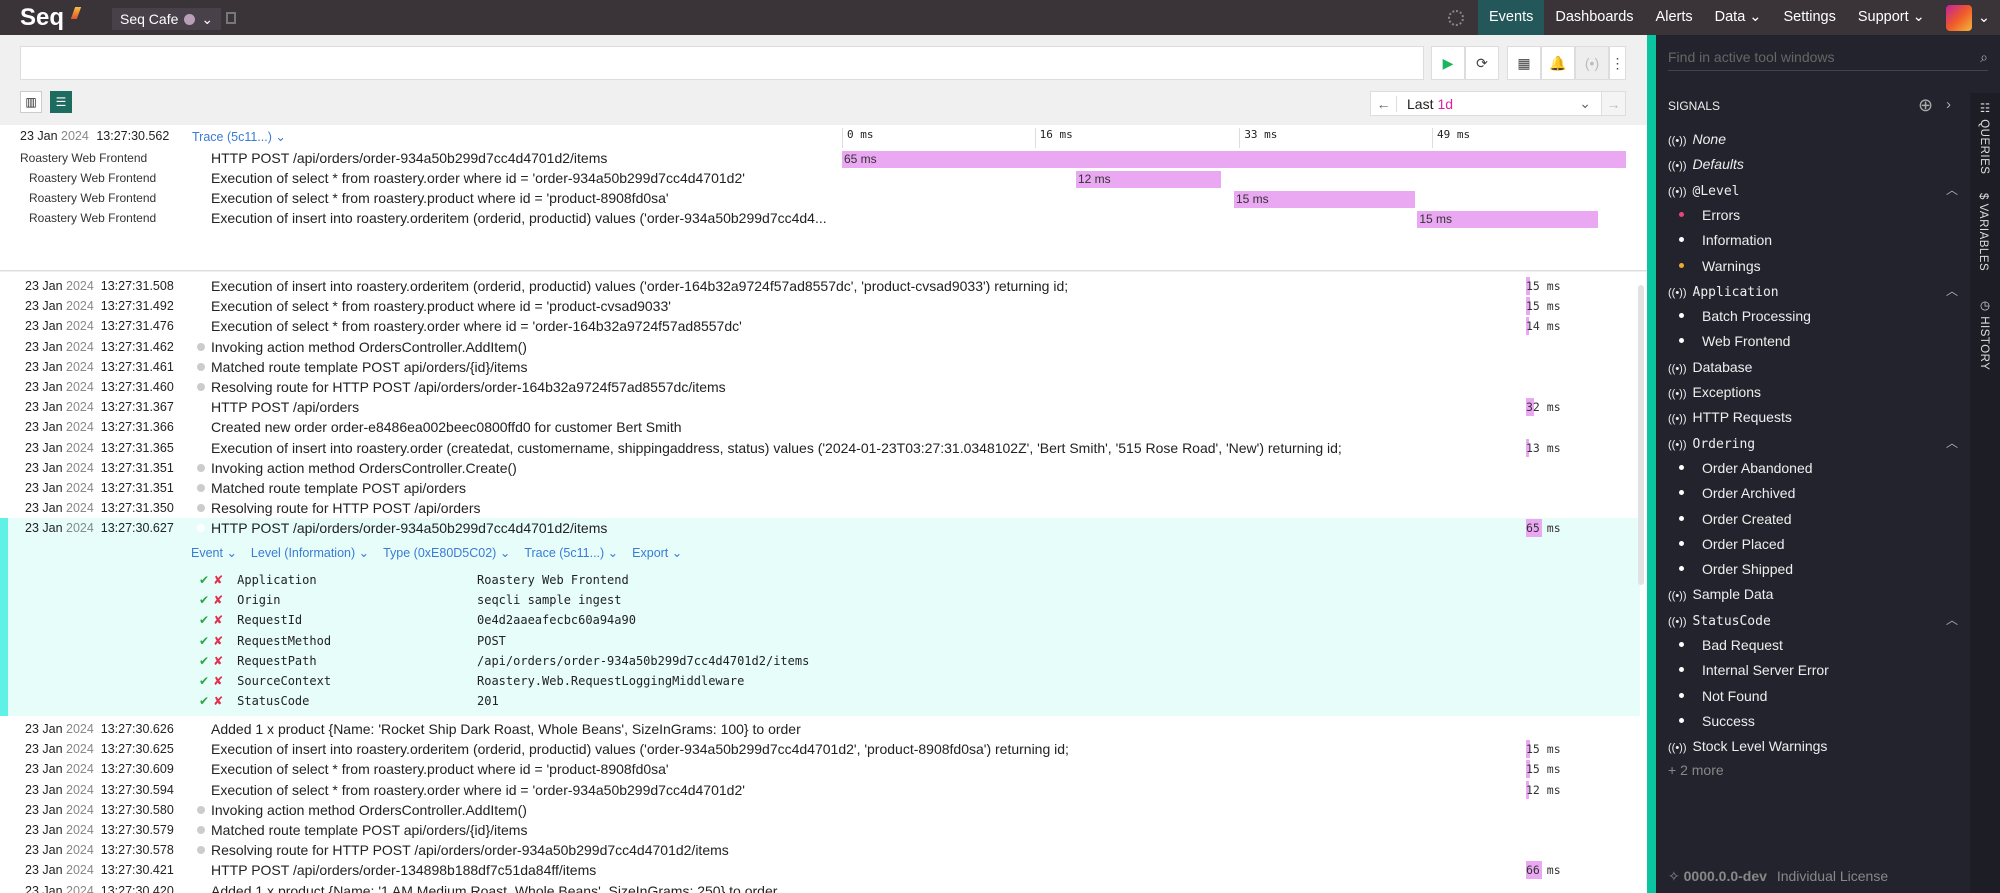  Describe the element at coordinates (1891, 17) in the screenshot. I see `nav-support: Support ⌄` at that location.